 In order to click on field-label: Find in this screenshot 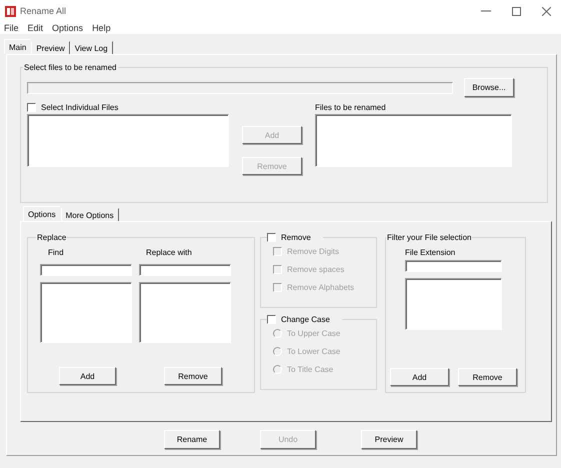, I will do `click(56, 252)`.